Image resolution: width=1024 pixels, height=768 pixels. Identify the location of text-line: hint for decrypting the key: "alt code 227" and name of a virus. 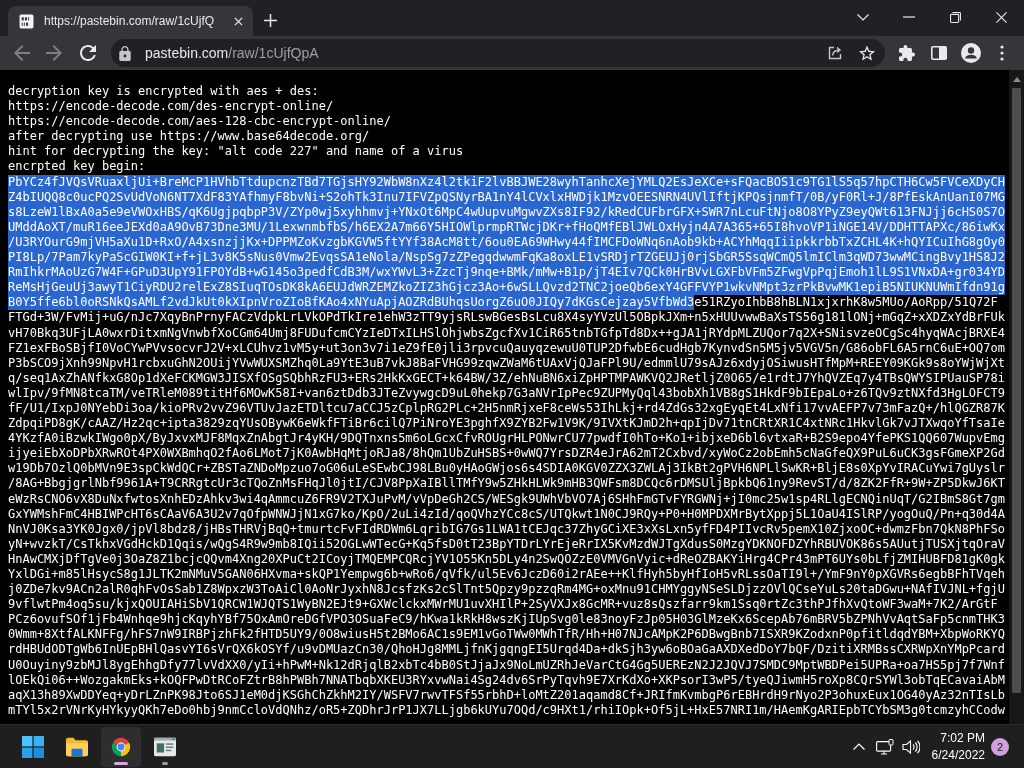
(236, 152).